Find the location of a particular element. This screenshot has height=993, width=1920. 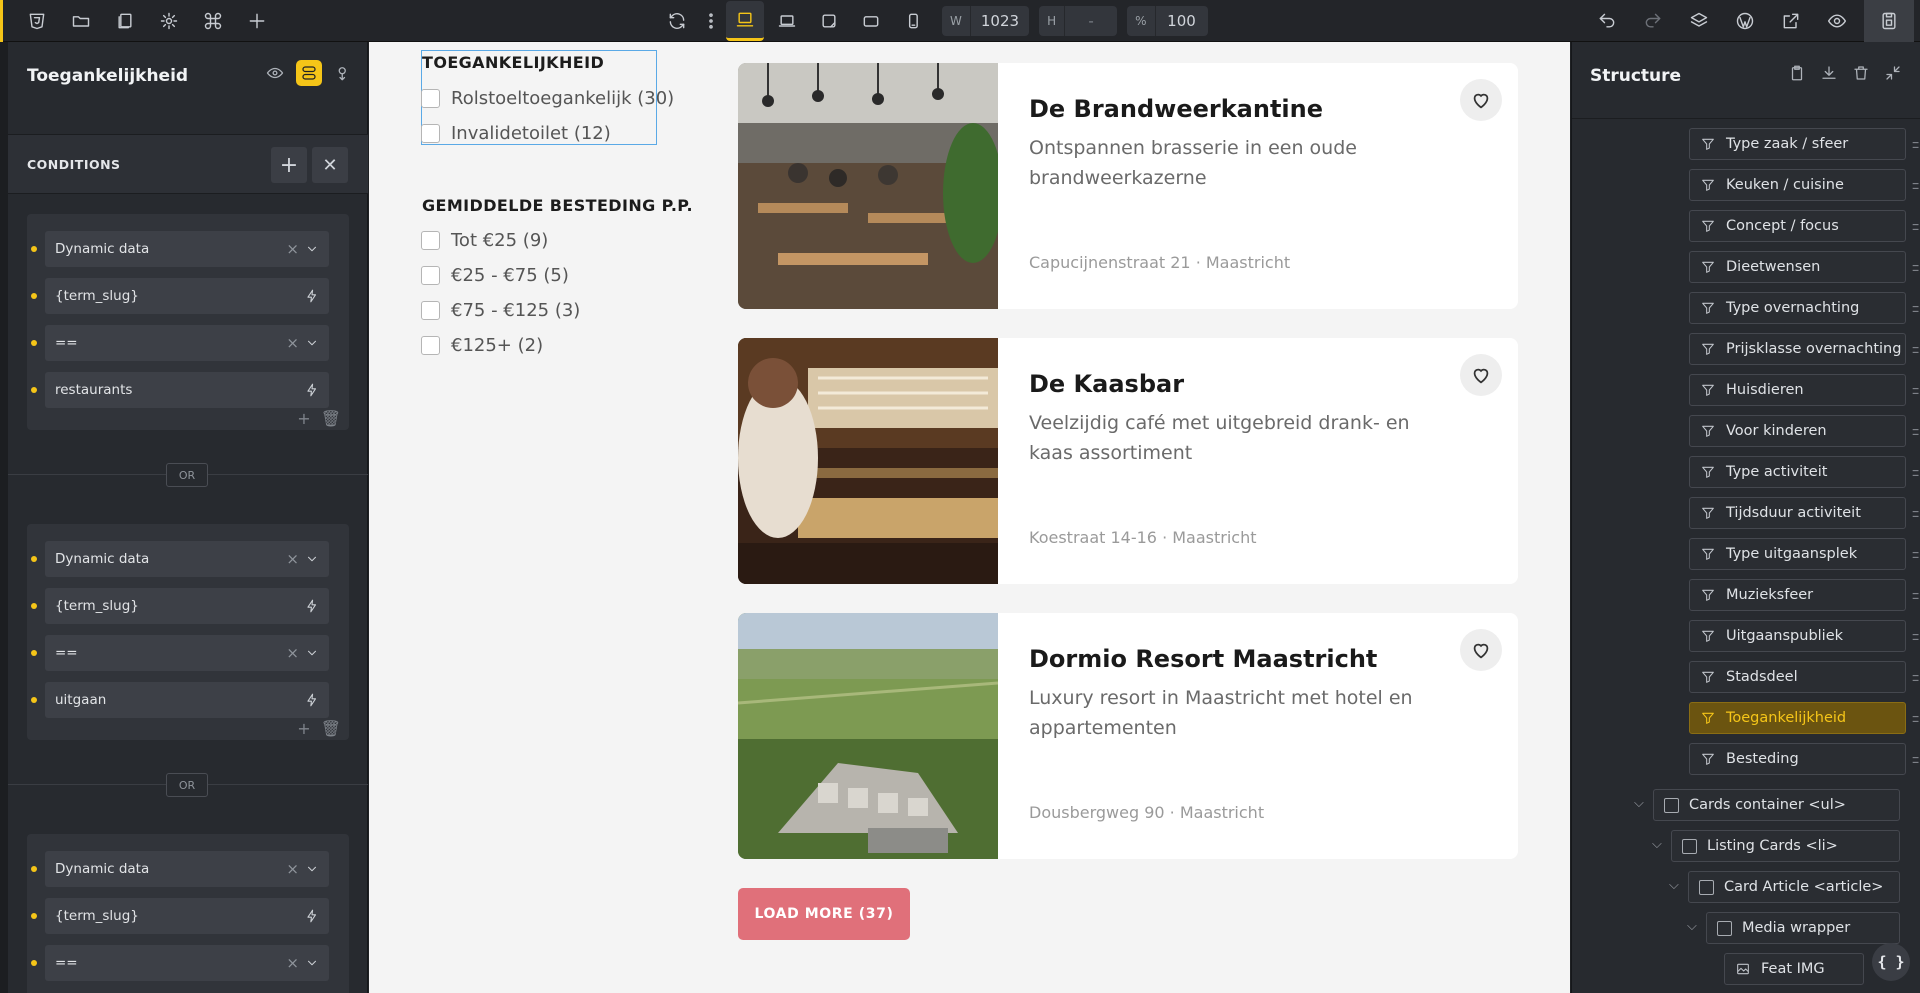

structure-filter-node: Concept / focus is located at coordinates (1797, 226).